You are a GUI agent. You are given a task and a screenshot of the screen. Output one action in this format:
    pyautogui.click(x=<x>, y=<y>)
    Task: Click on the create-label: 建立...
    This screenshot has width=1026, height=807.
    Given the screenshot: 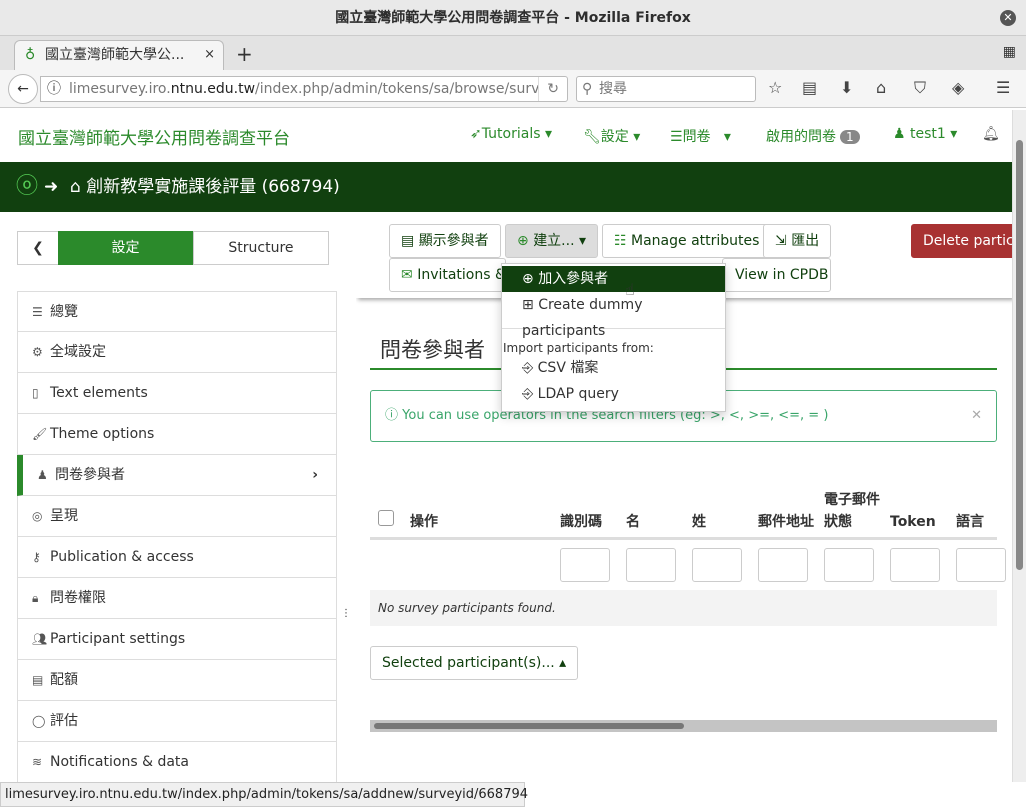 What is the action you would take?
    pyautogui.click(x=554, y=241)
    